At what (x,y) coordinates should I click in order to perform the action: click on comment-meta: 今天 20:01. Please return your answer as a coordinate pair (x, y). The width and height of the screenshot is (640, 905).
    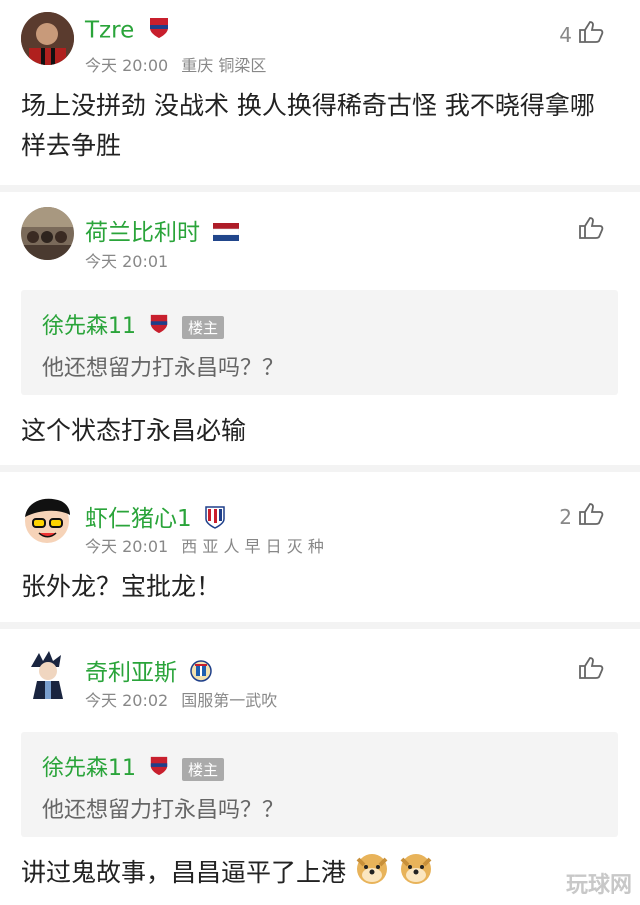
    Looking at the image, I should click on (130, 260).